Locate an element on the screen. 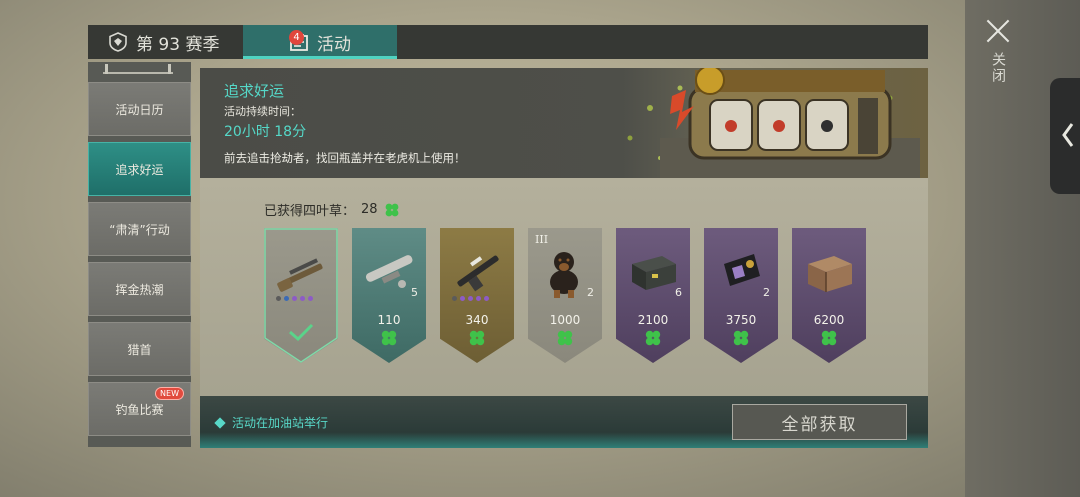  clover-counter: 已获得四叶草： 28 is located at coordinates (332, 209).